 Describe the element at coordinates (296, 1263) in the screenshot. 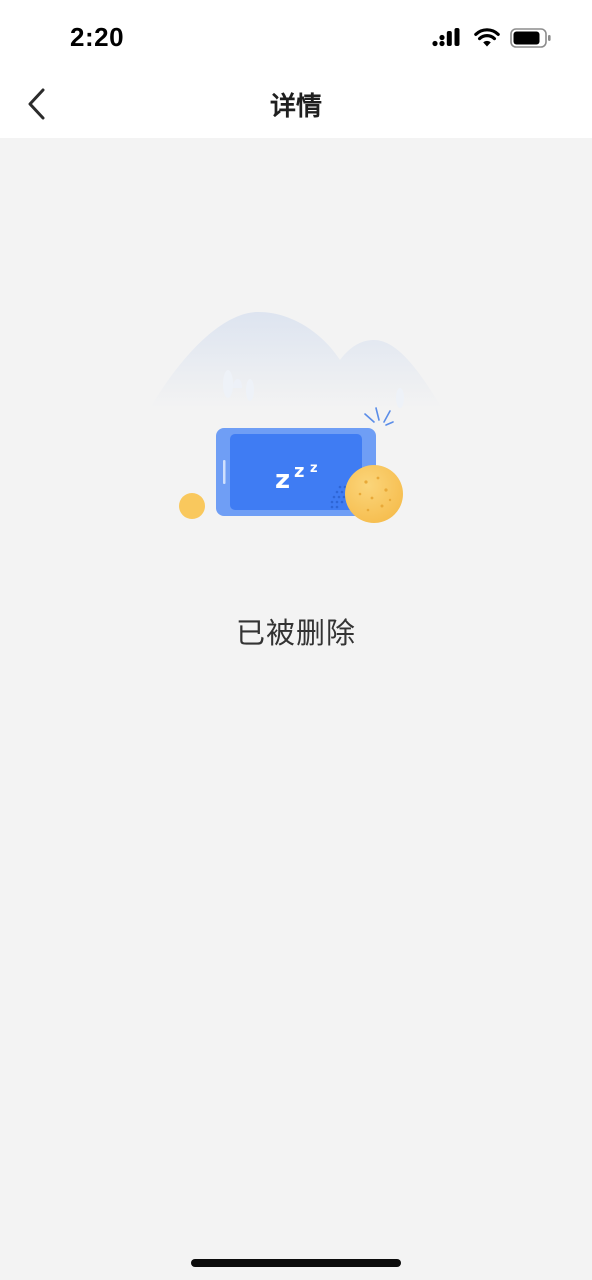

I see `home-indicator` at that location.